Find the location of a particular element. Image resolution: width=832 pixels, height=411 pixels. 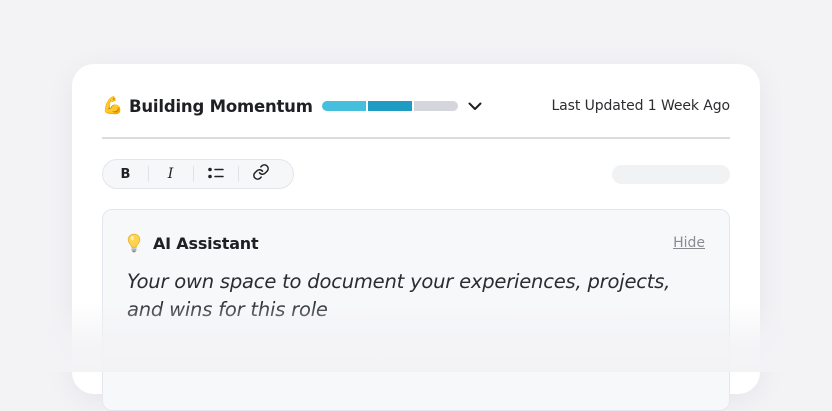

format-toolbar: B I is located at coordinates (198, 174).